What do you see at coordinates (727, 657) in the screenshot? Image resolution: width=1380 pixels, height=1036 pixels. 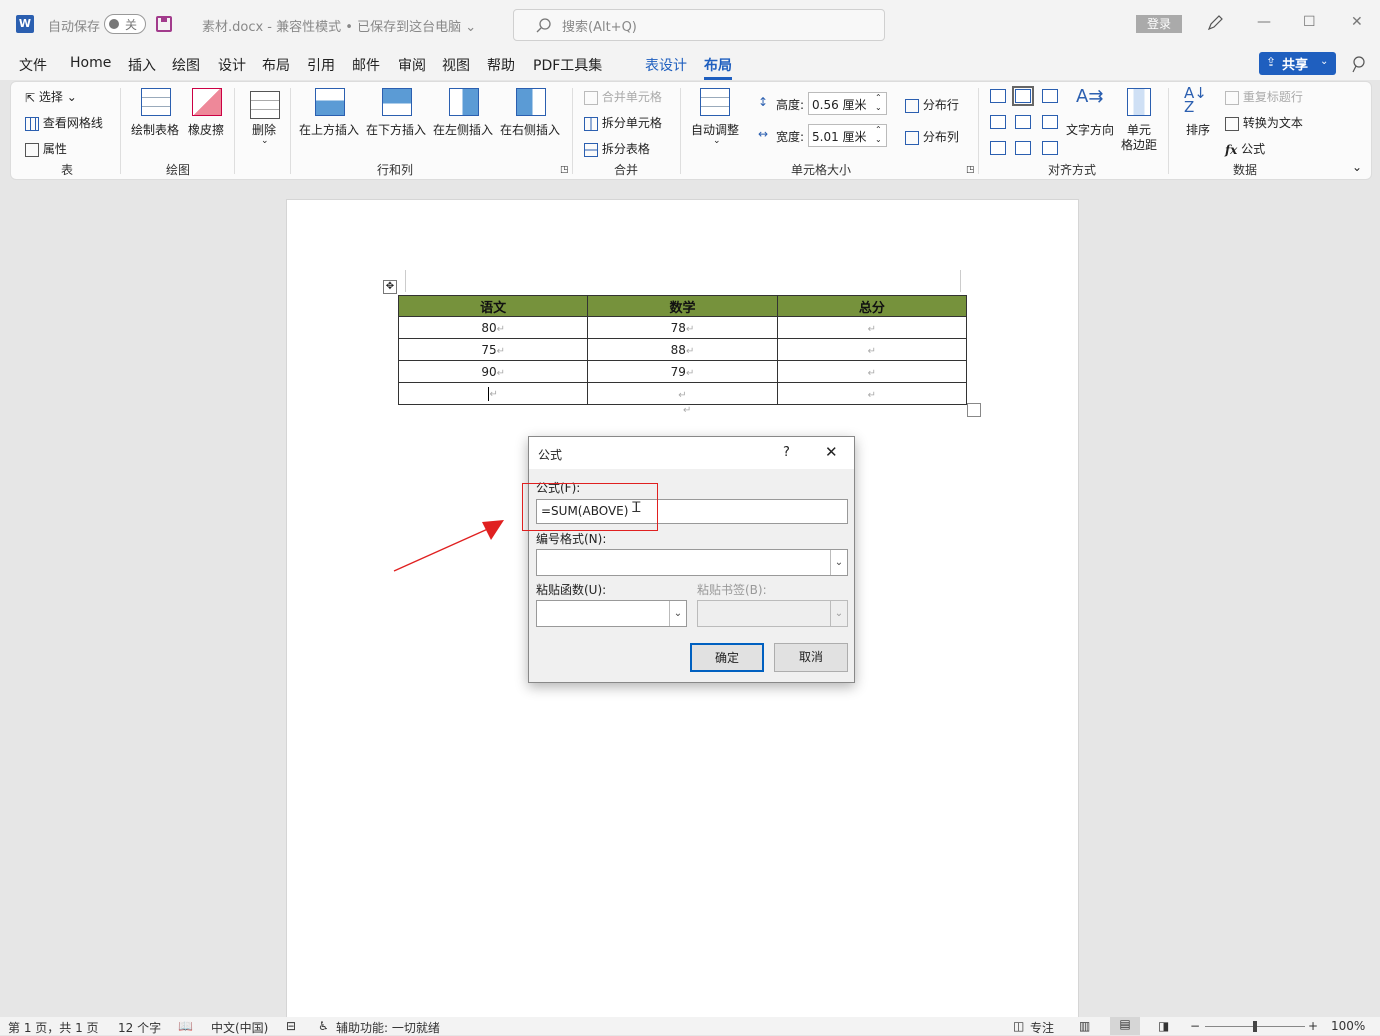 I see `ok-button: 确定` at bounding box center [727, 657].